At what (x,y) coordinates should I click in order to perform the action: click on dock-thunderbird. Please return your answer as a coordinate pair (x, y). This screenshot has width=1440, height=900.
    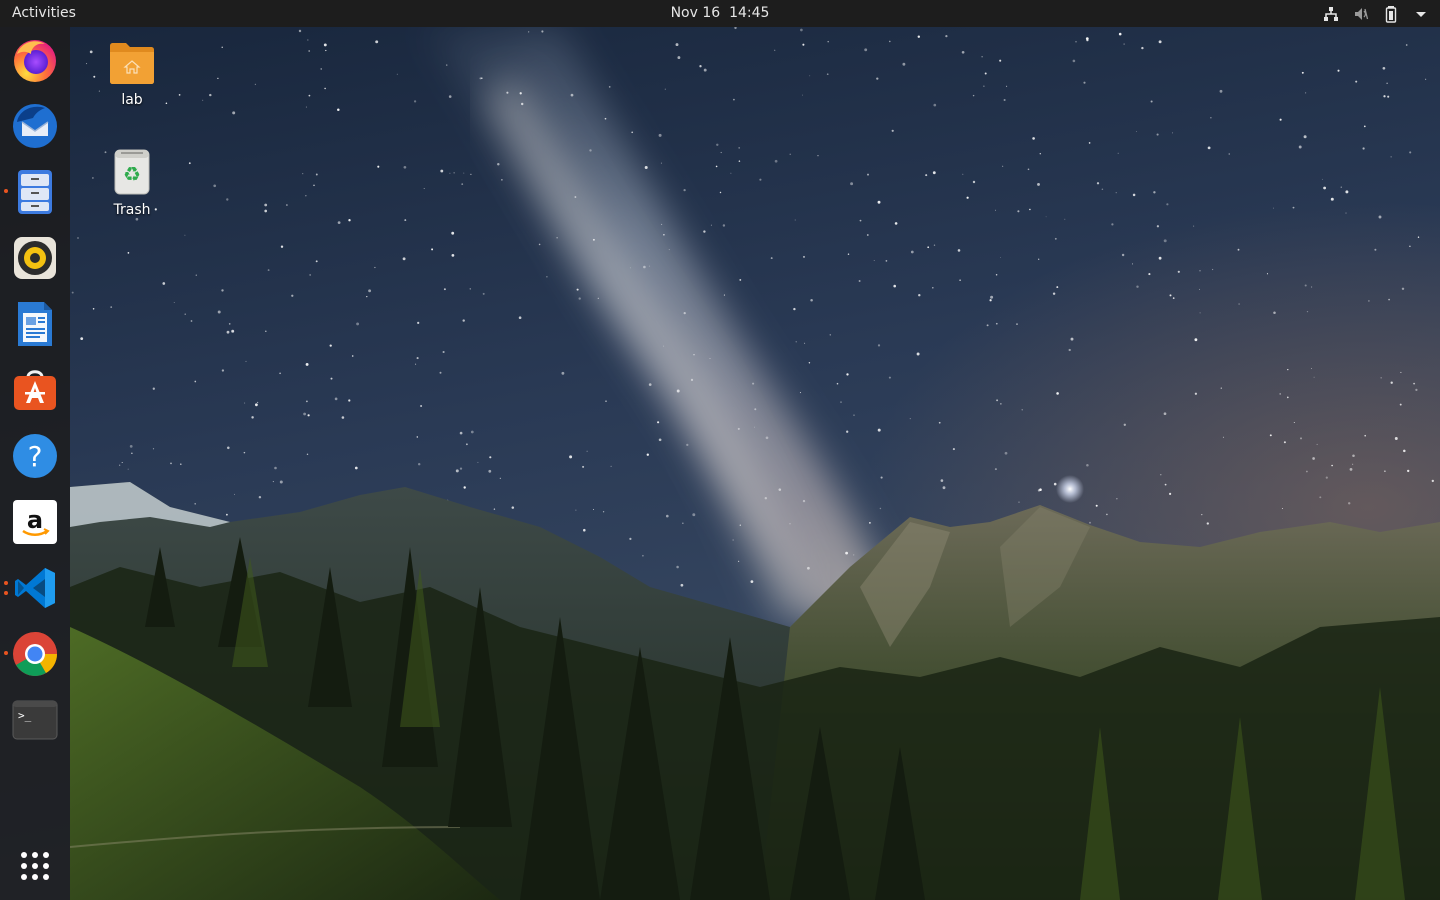
    Looking at the image, I should click on (35, 126).